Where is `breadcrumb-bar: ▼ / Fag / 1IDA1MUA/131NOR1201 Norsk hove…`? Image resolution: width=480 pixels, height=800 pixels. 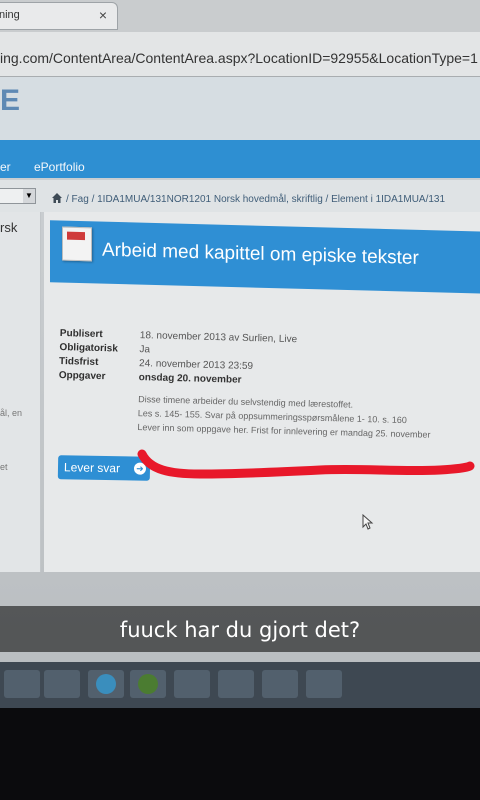 breadcrumb-bar: ▼ / Fag / 1IDA1MUA/131NOR1201 Norsk hove… is located at coordinates (240, 196).